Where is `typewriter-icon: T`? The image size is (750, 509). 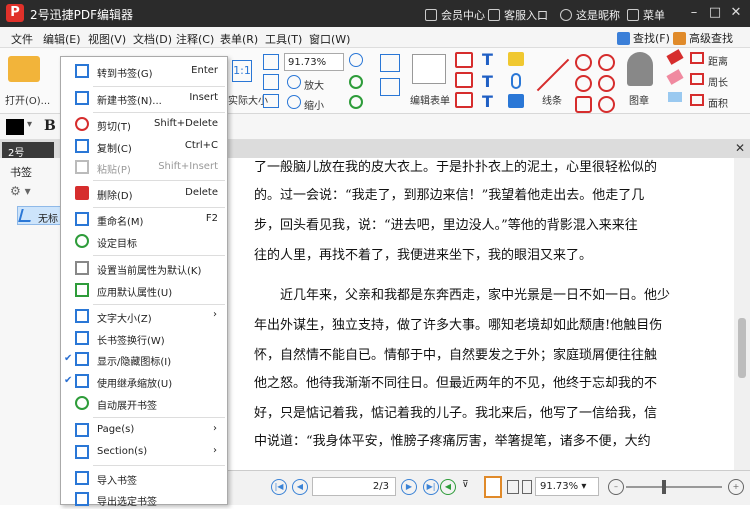
typewriter-icon: T is located at coordinates (487, 81).